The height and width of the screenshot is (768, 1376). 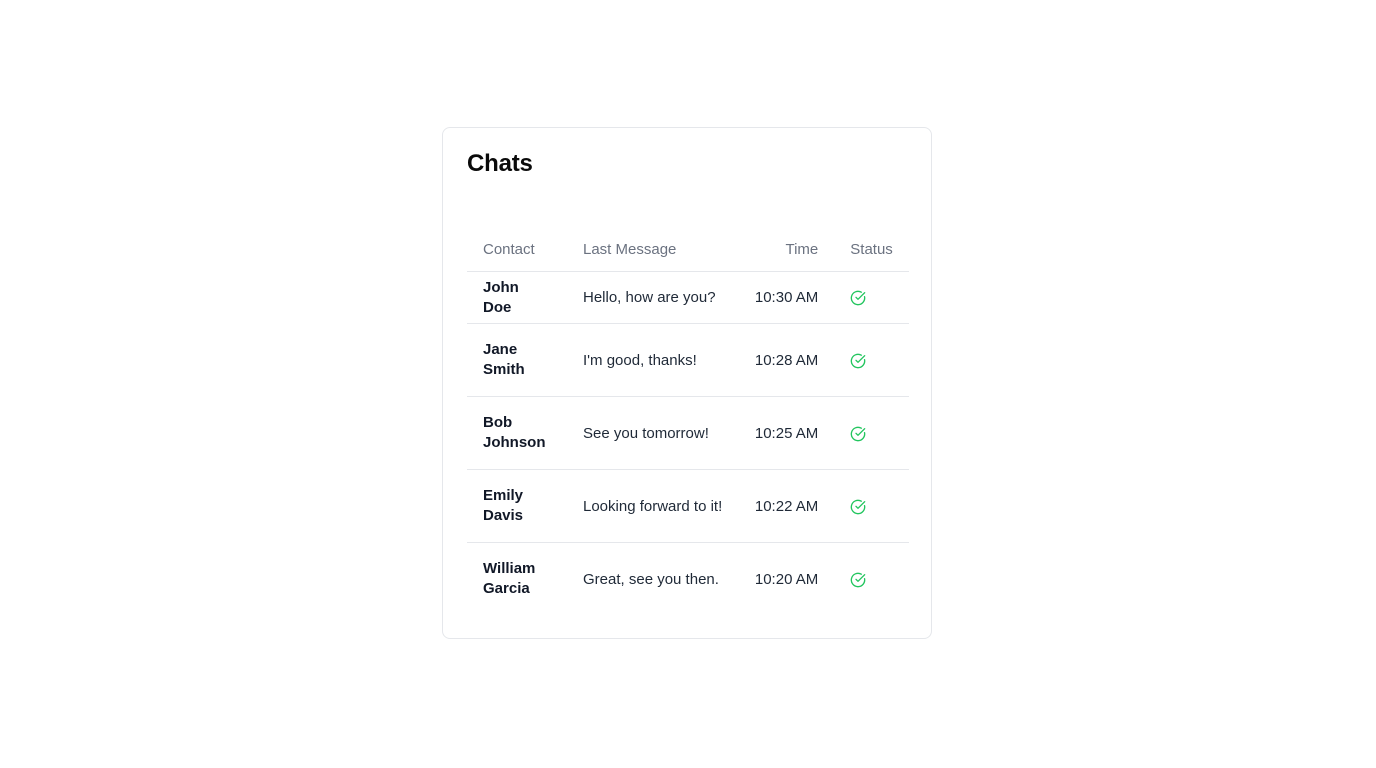 I want to click on message-time: 10:30 AM, so click(x=786, y=297).